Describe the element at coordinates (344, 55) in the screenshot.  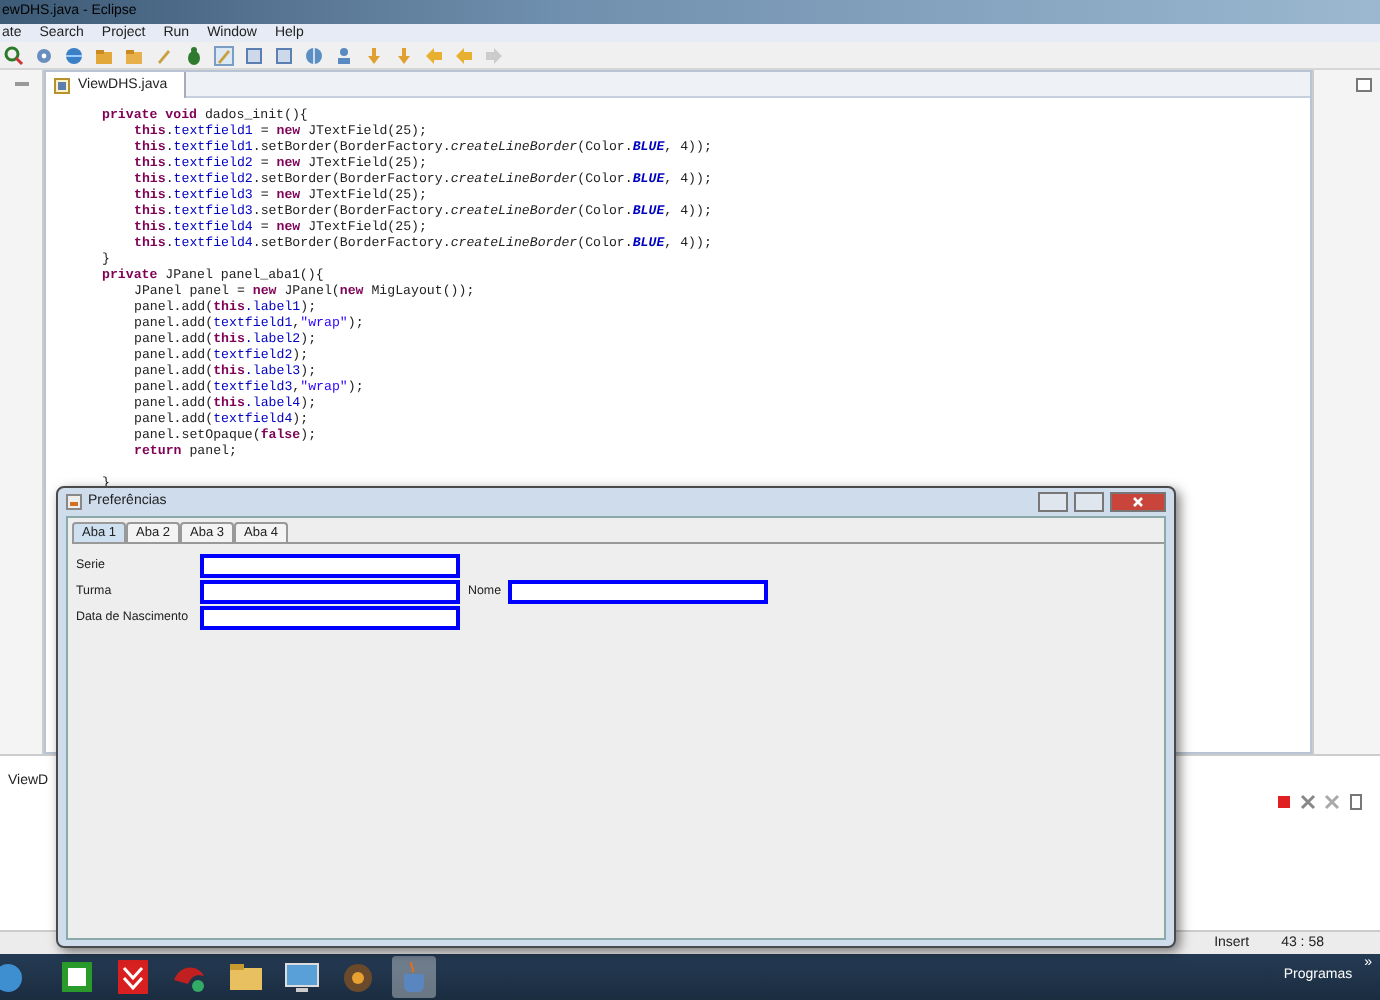
I see `person-icon` at that location.